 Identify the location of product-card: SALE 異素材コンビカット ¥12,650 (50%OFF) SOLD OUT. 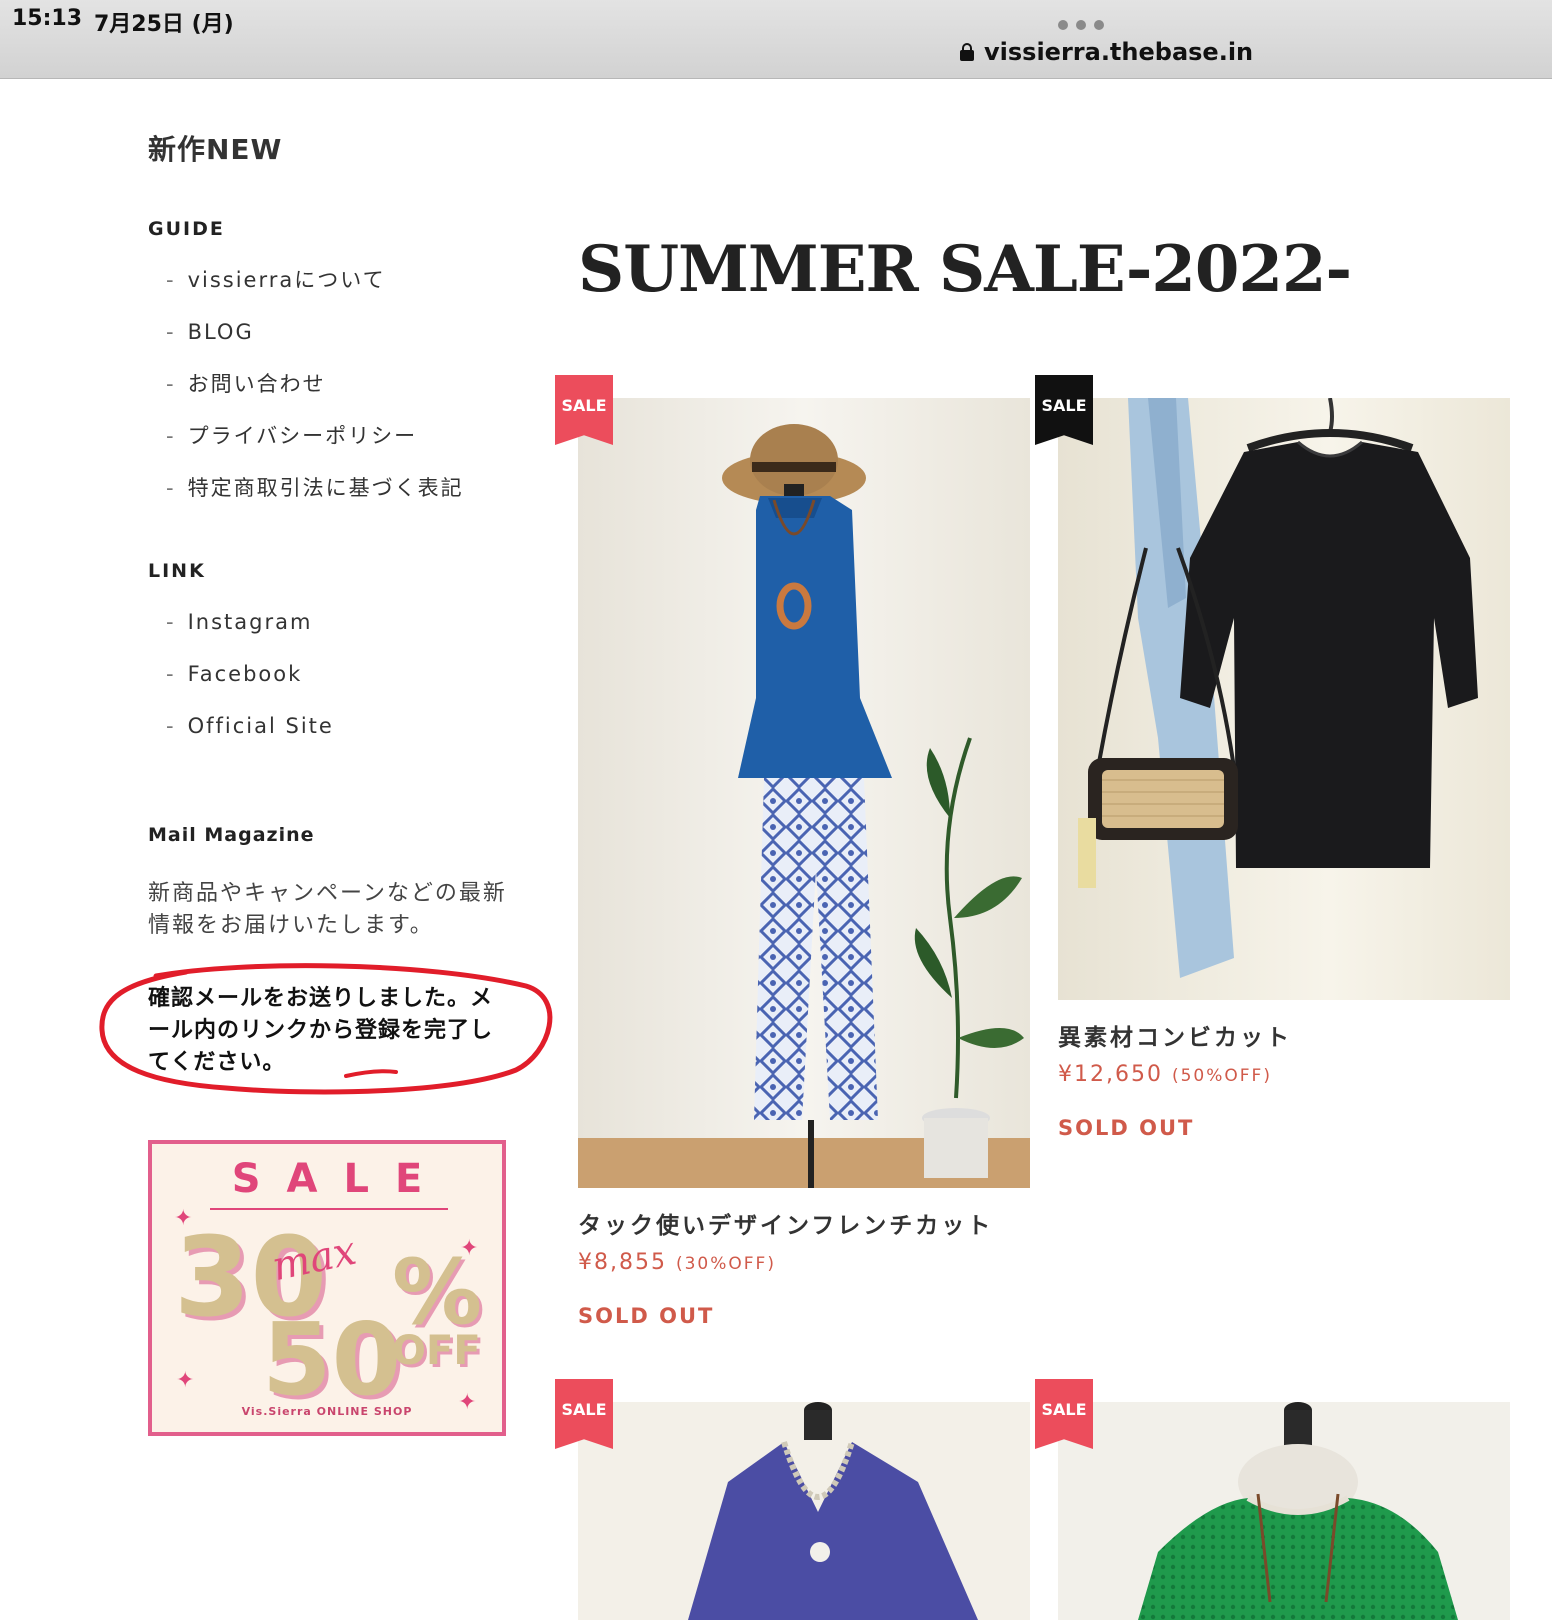
(1272, 766).